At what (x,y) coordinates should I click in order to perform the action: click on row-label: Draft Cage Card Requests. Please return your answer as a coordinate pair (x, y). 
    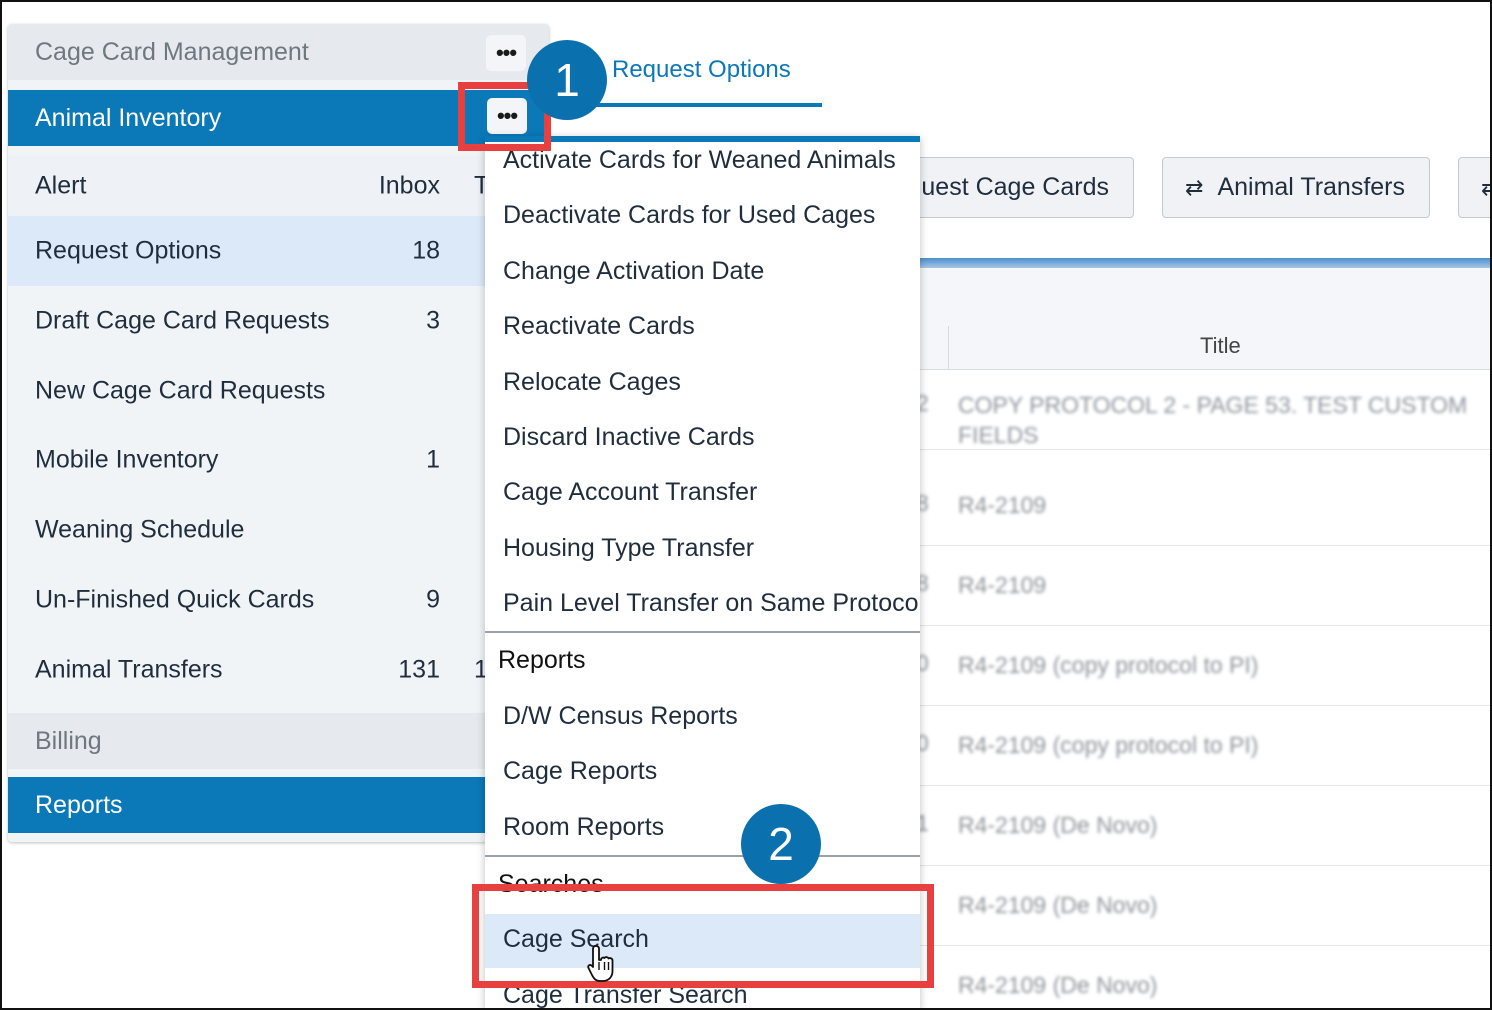
    Looking at the image, I should click on (182, 320).